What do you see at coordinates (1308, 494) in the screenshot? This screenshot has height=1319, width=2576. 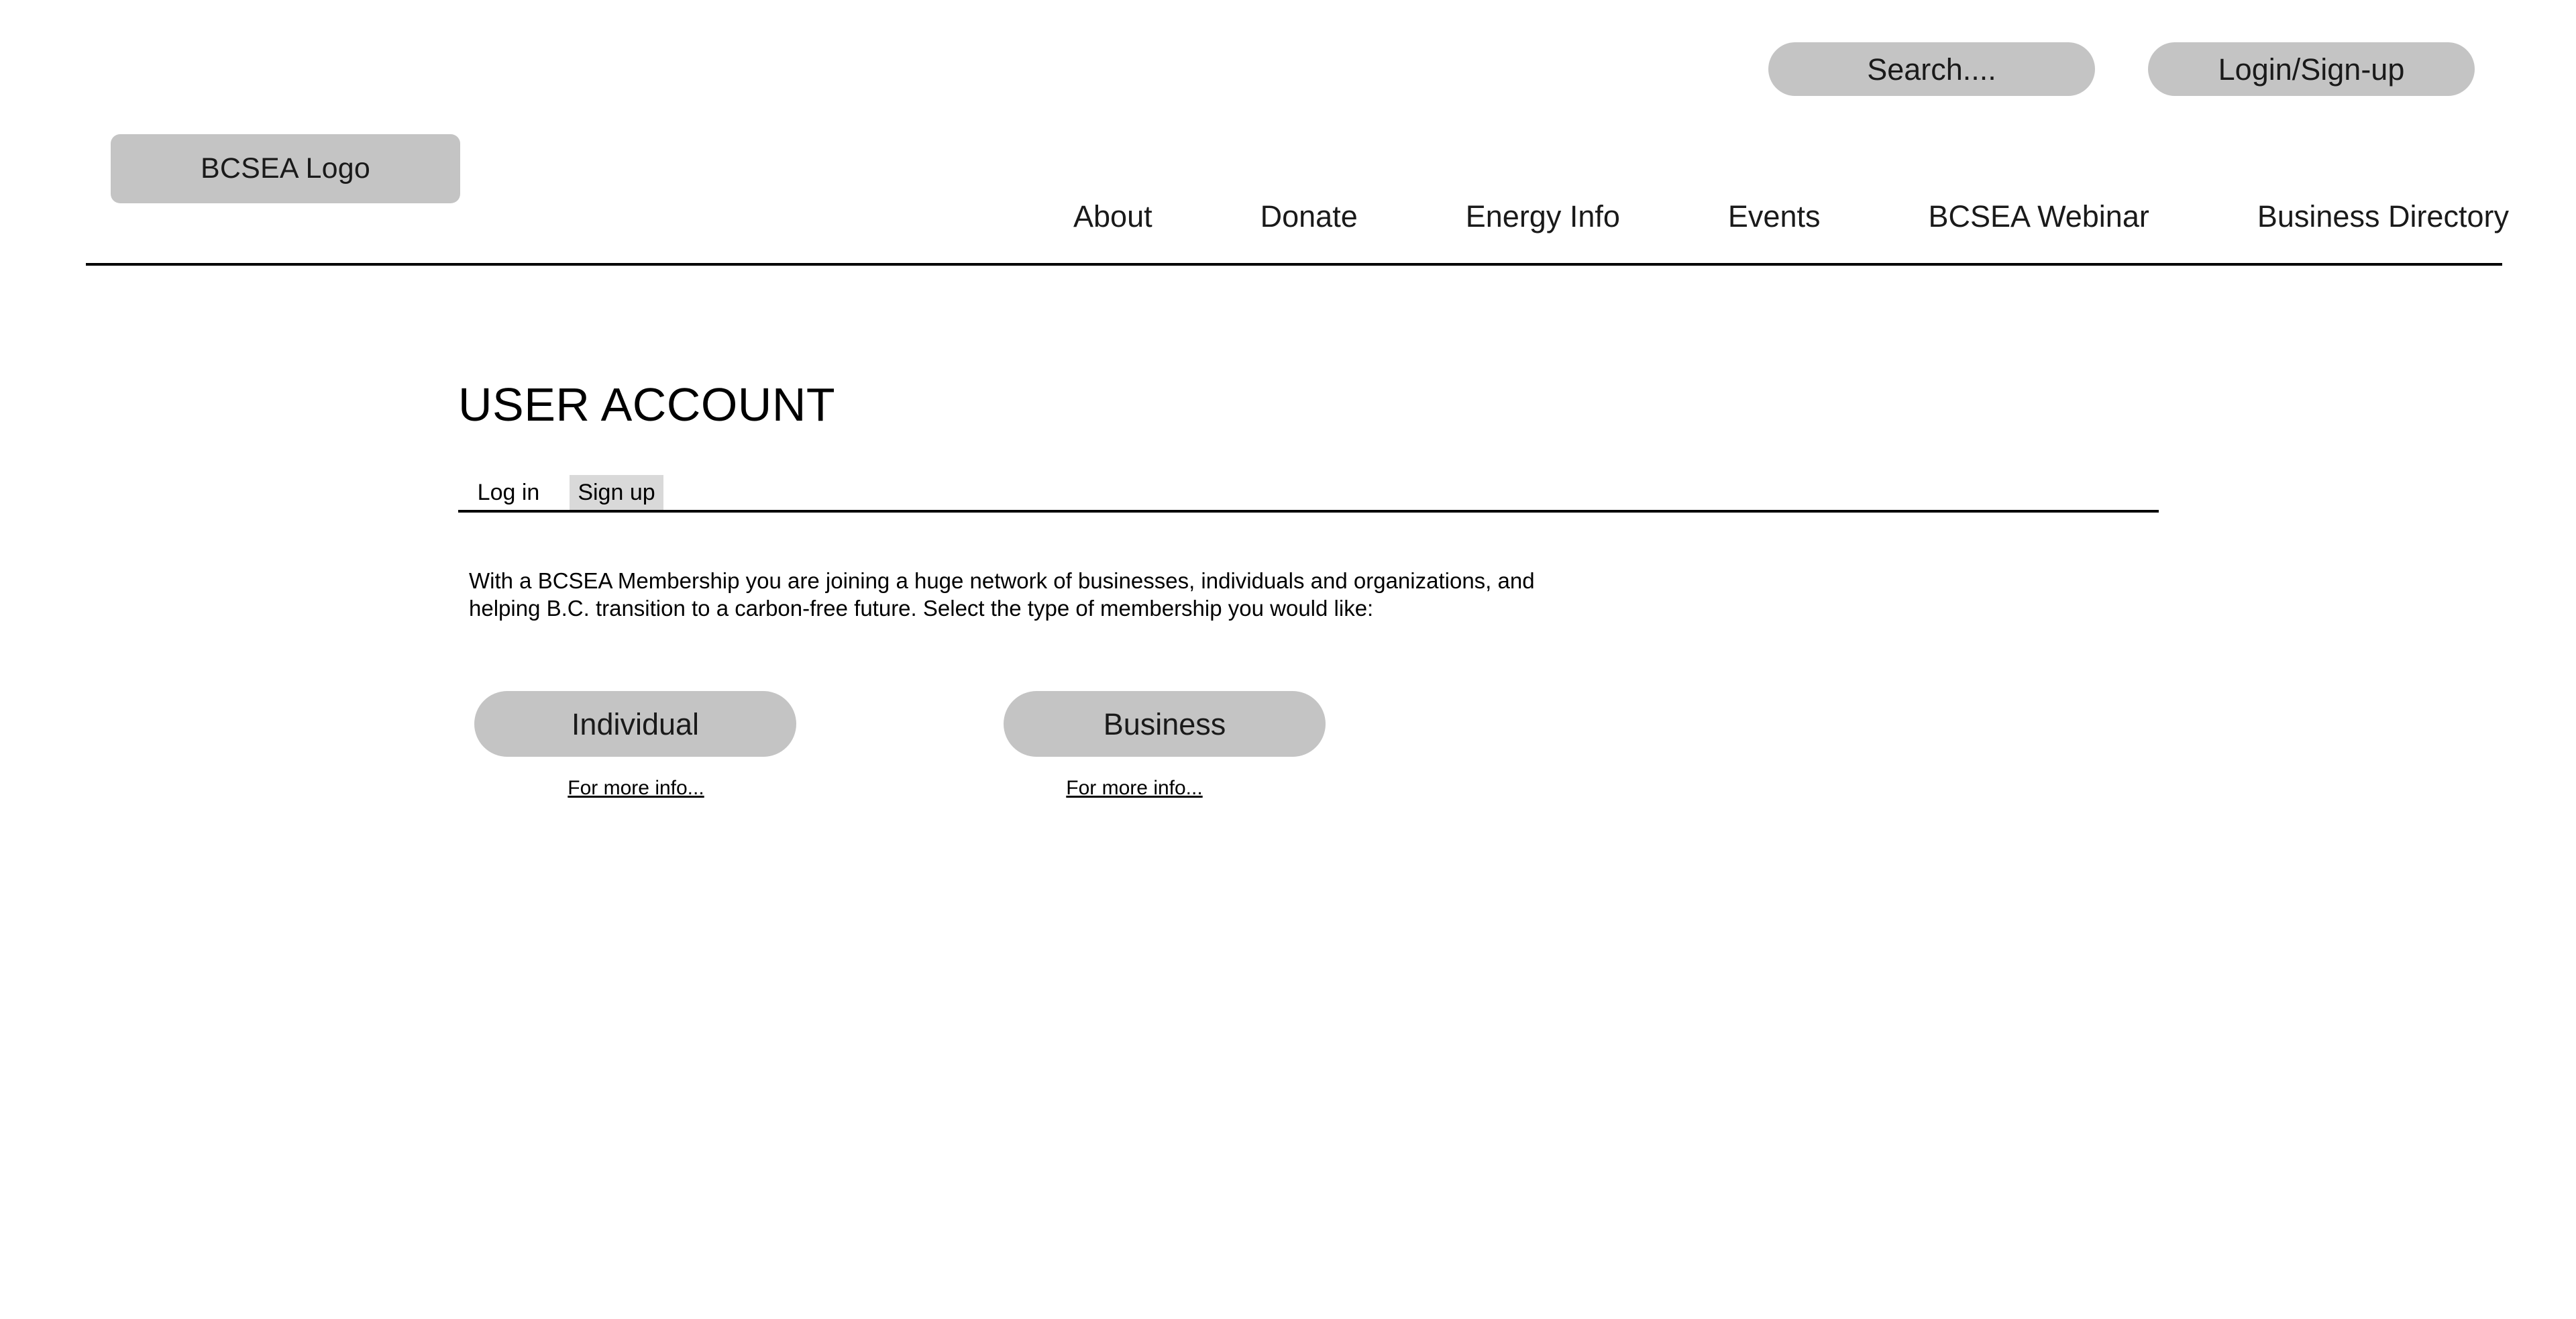 I see `account-tabs: Log in Sign up` at bounding box center [1308, 494].